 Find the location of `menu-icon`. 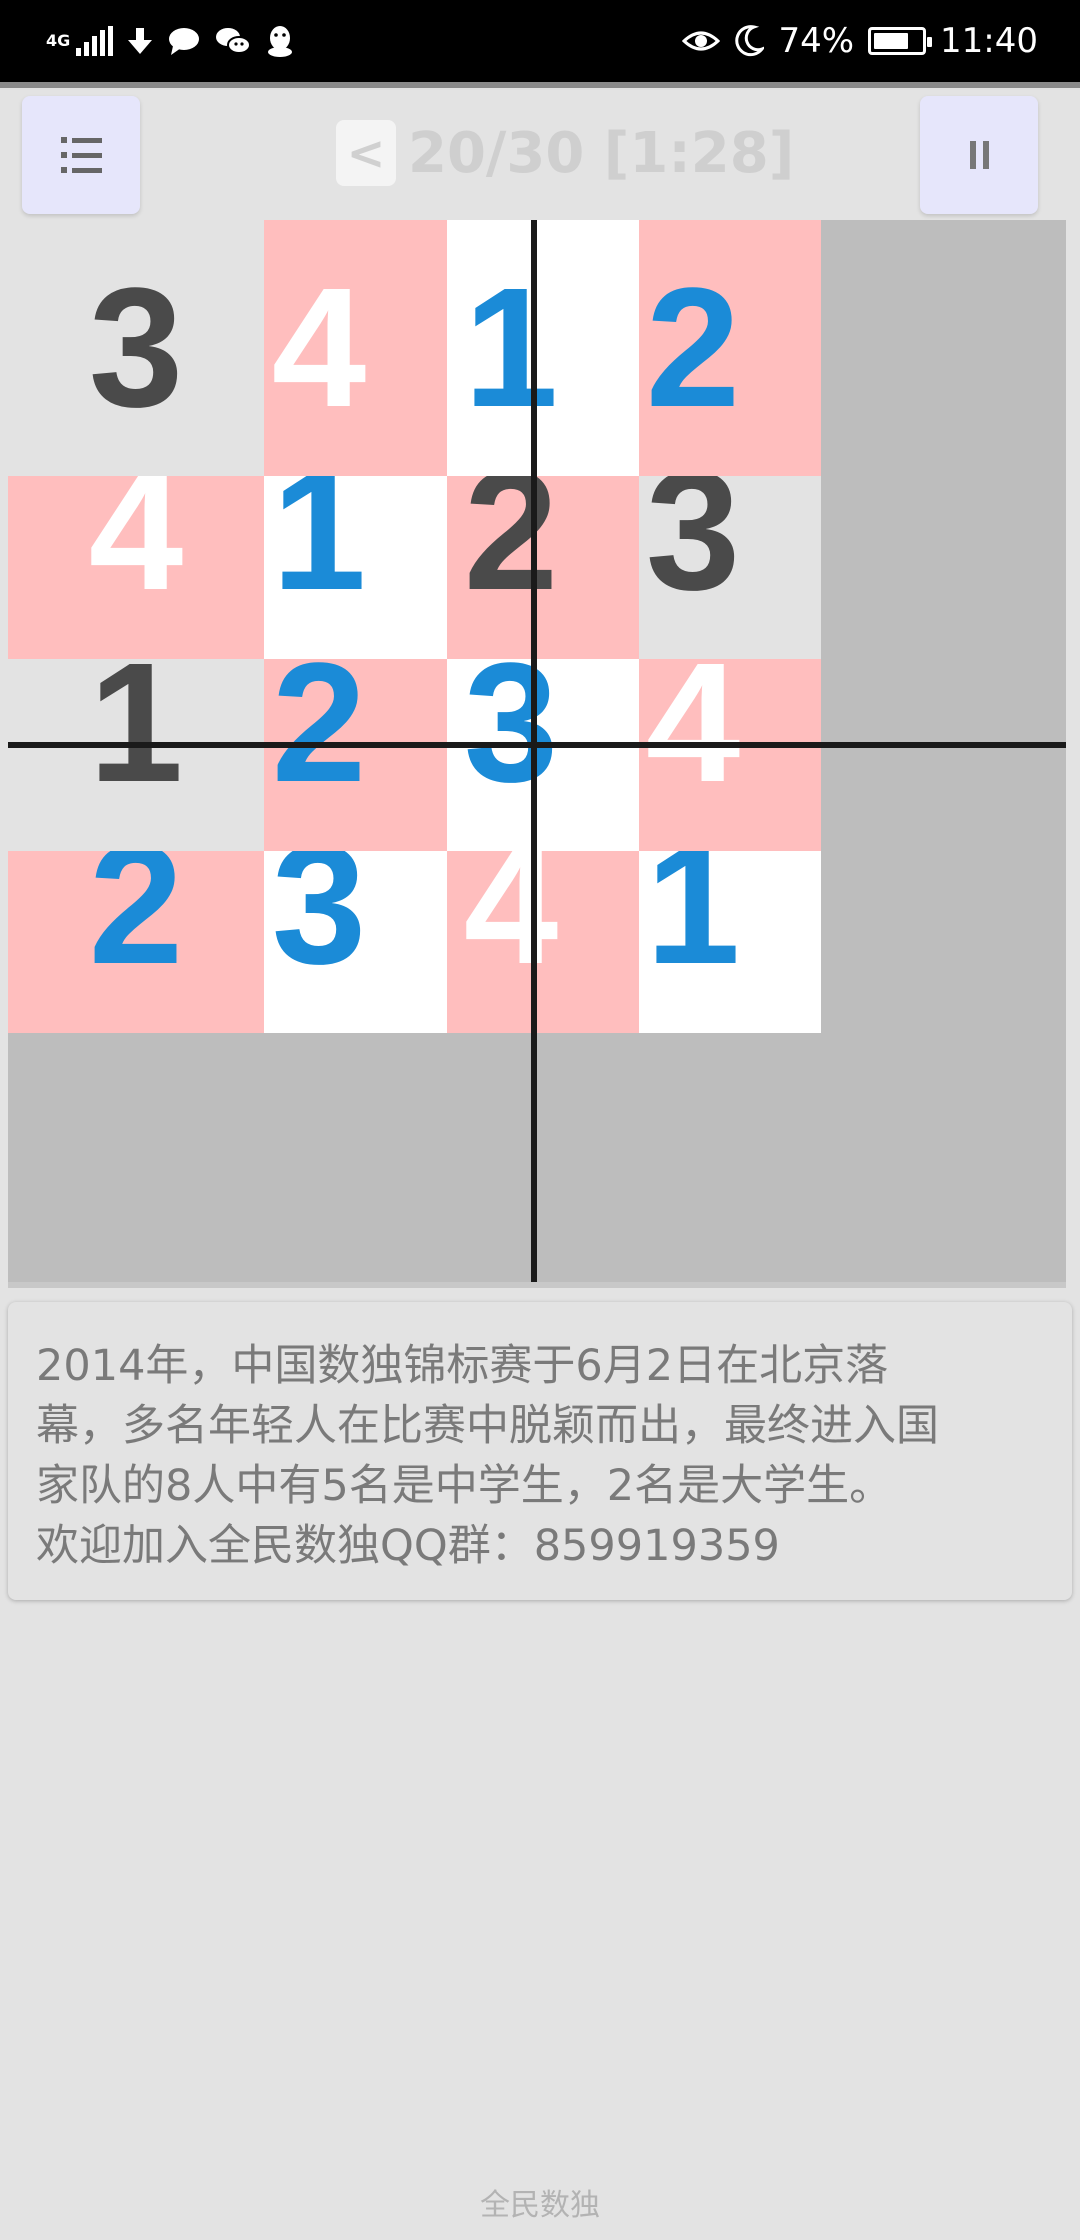

menu-icon is located at coordinates (81, 155).